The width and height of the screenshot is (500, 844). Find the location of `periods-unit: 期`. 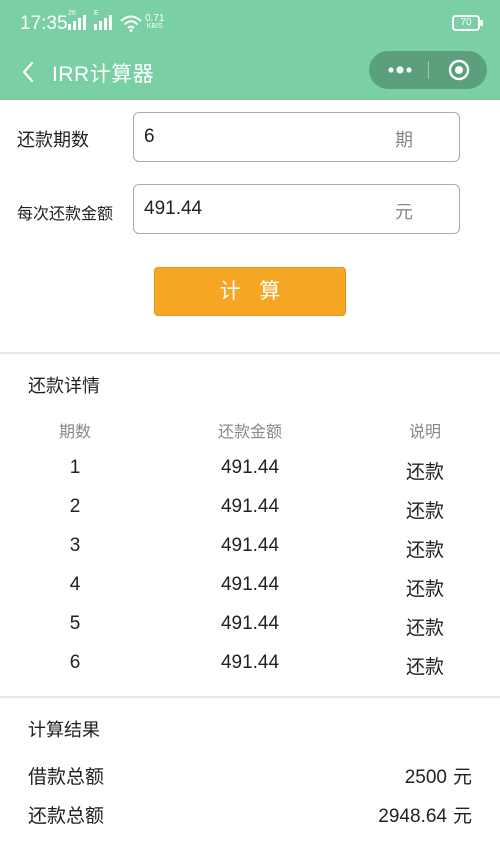

periods-unit: 期 is located at coordinates (404, 140).